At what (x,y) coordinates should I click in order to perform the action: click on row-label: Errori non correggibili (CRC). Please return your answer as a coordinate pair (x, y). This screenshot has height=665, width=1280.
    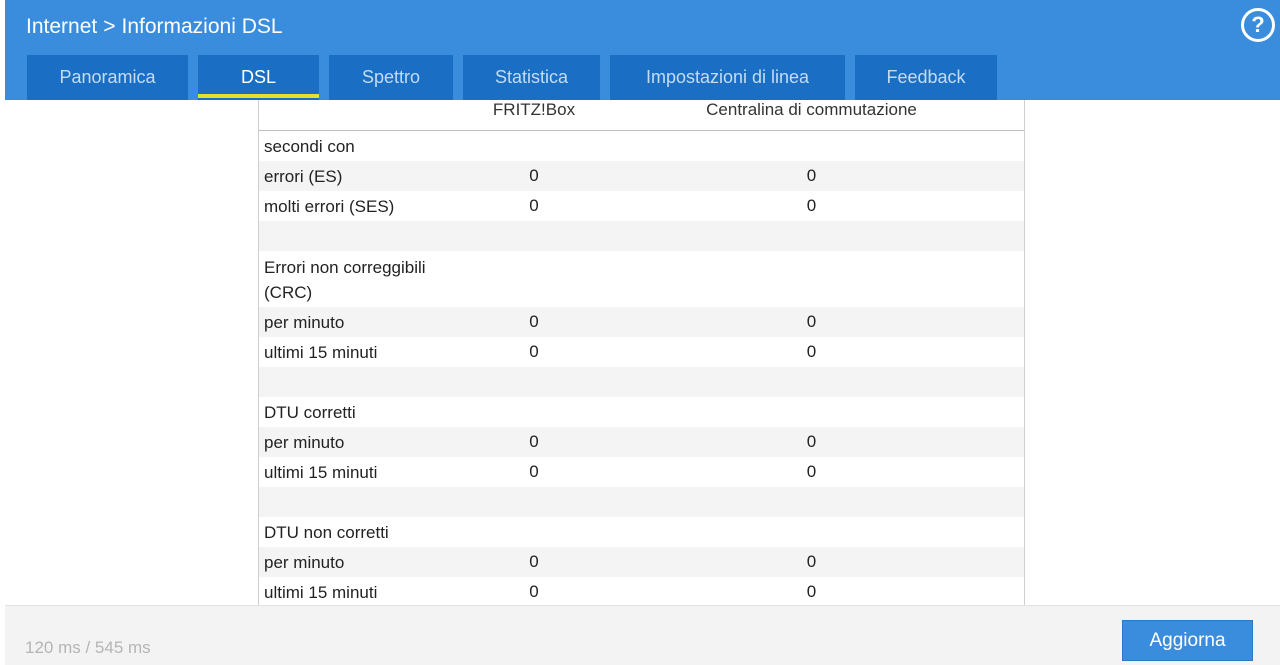
    Looking at the image, I should click on (345, 280).